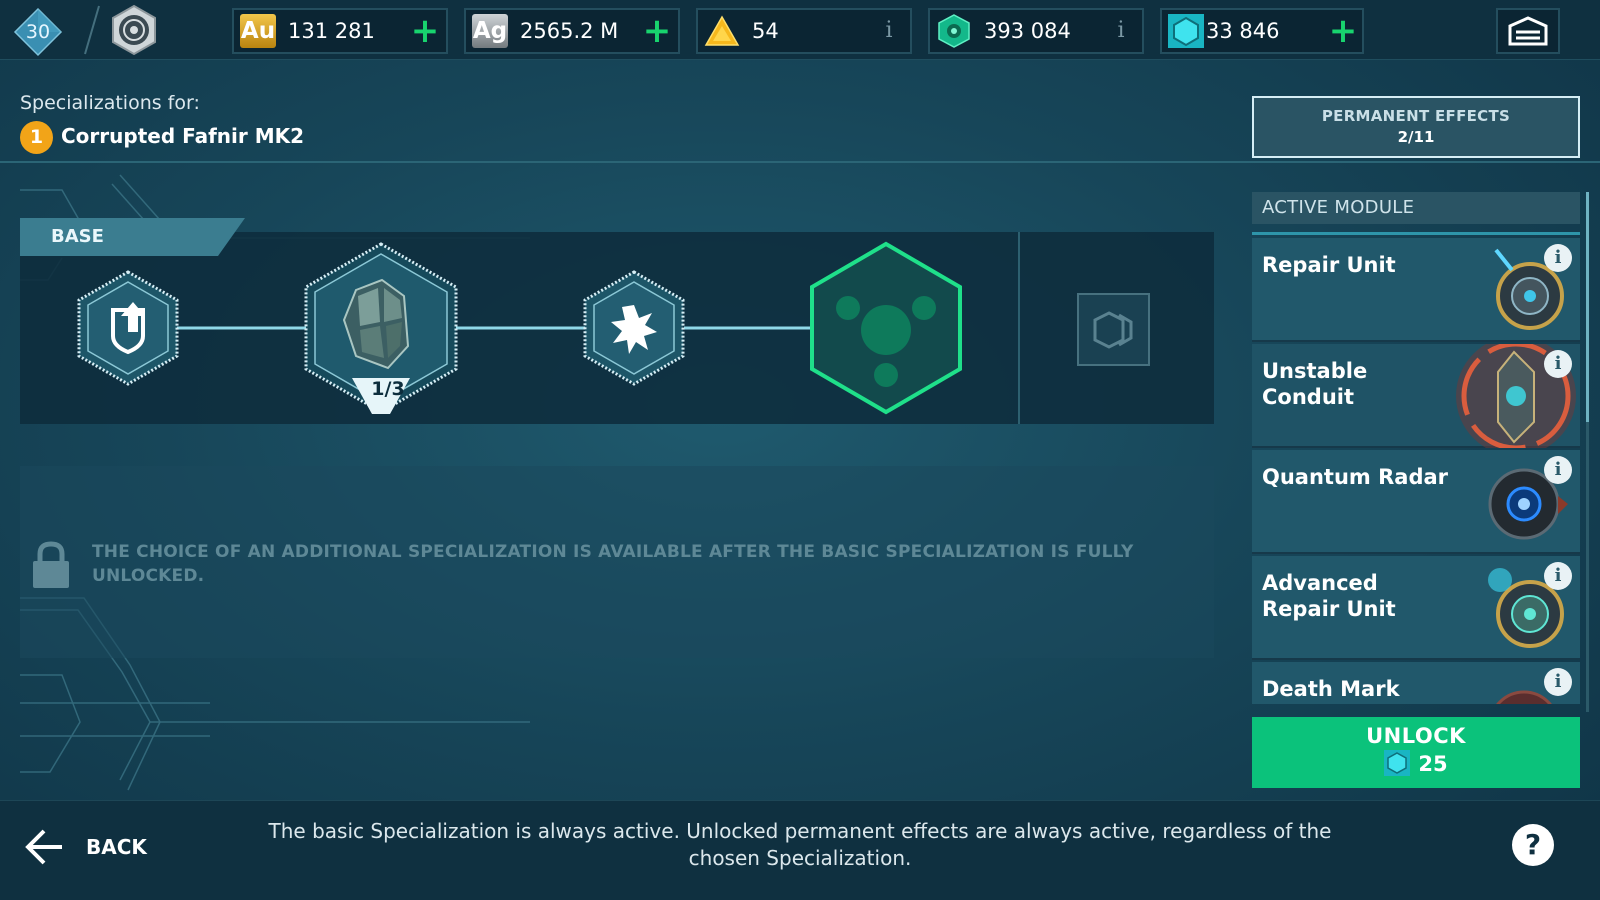  What do you see at coordinates (1331, 689) in the screenshot?
I see `module-name: Death Mark` at bounding box center [1331, 689].